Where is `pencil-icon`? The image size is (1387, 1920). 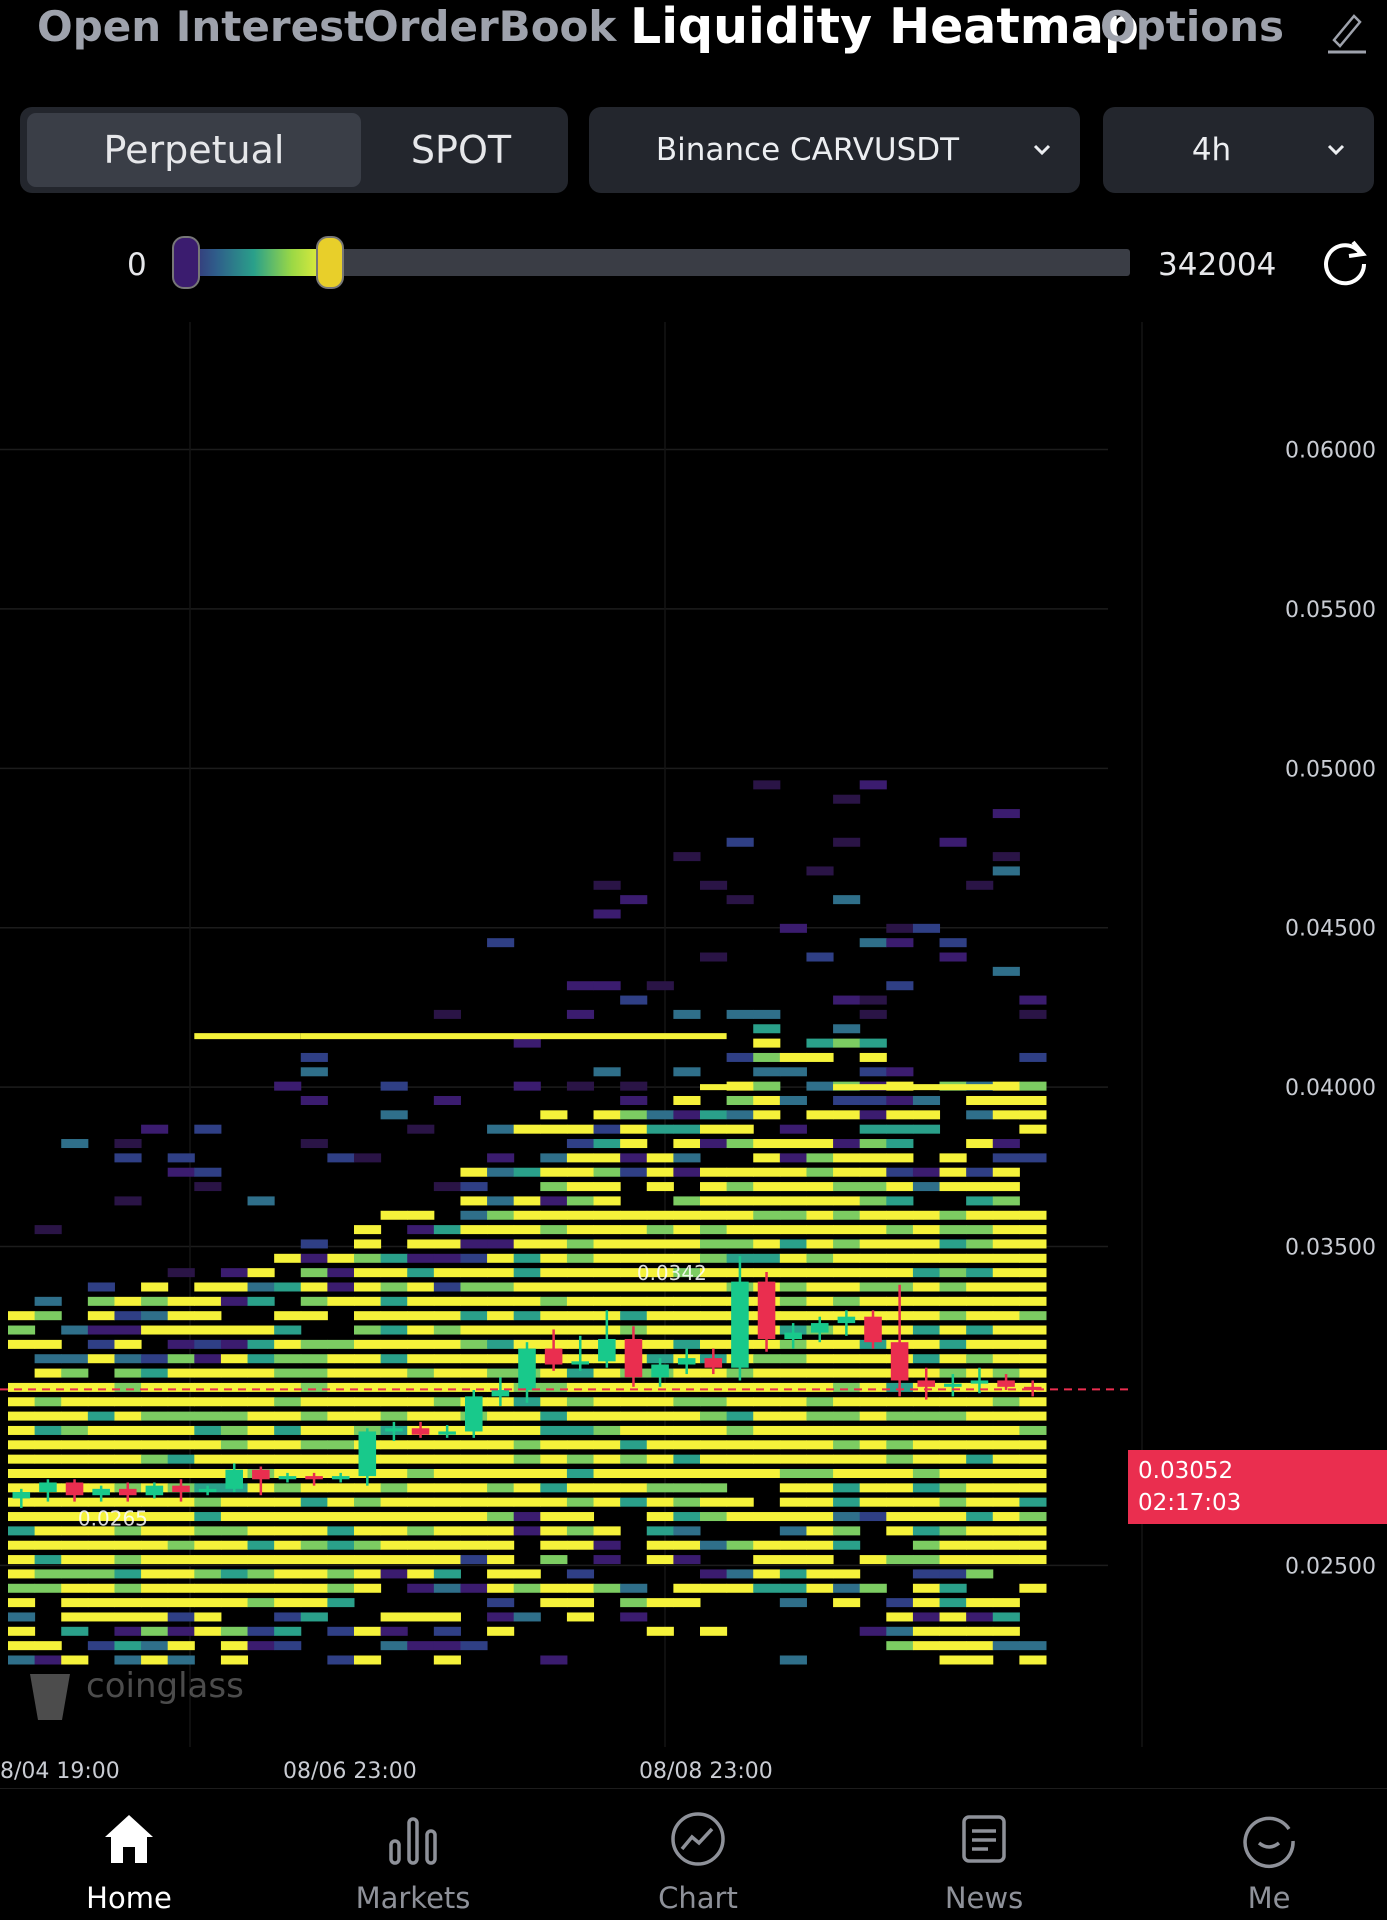 pencil-icon is located at coordinates (1346, 30).